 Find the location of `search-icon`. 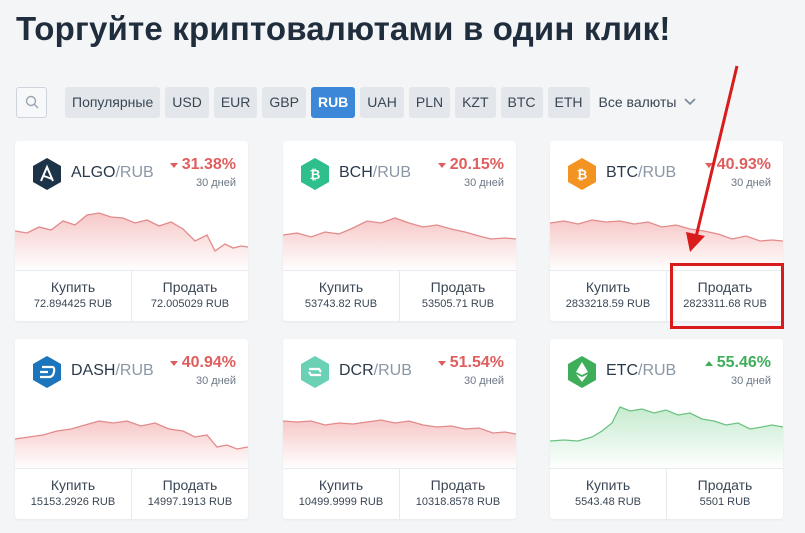

search-icon is located at coordinates (31, 102).